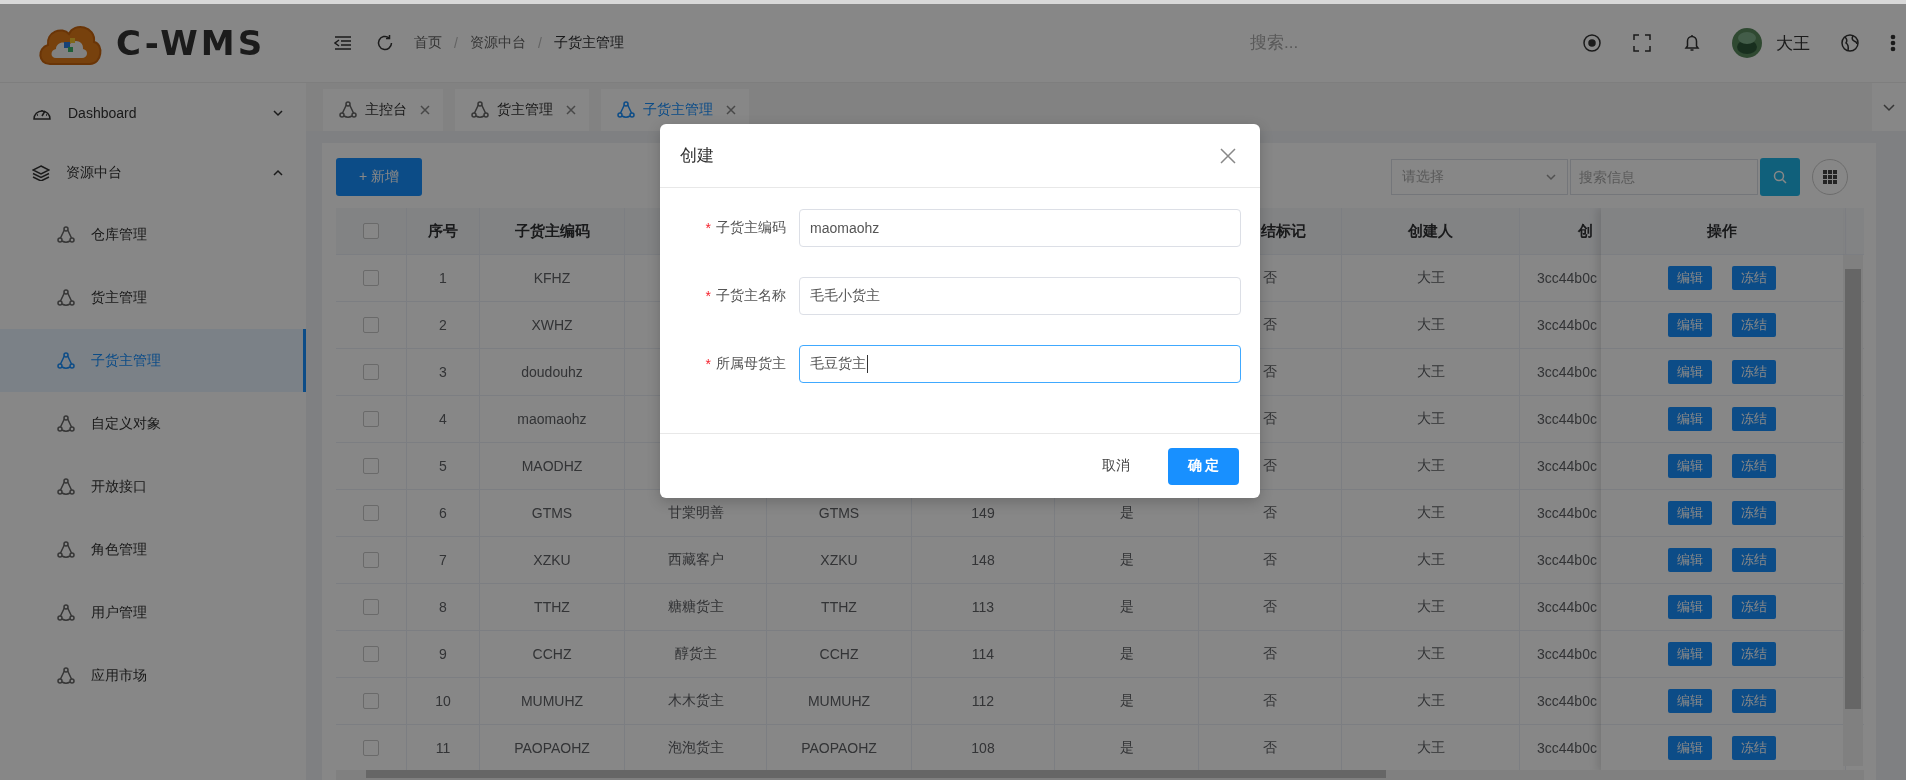 The image size is (1906, 780). Describe the element at coordinates (1020, 296) in the screenshot. I see `input-field: 毛毛小货主` at that location.